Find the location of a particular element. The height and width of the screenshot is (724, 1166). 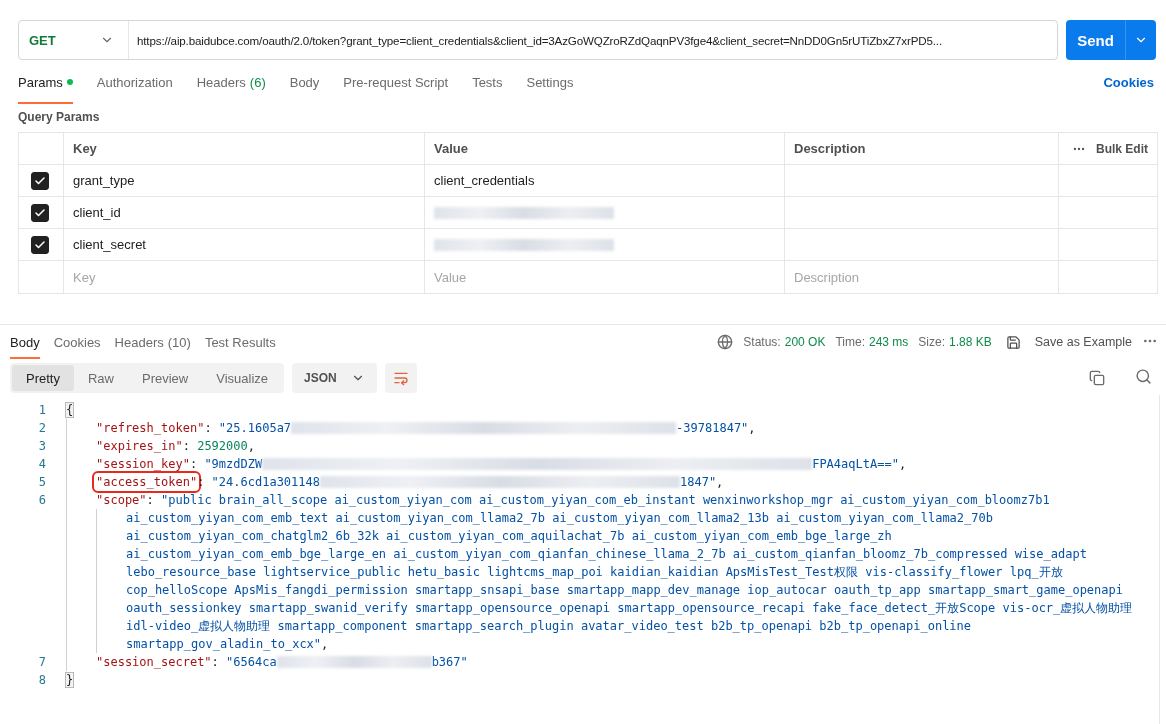

line-number: 2 is located at coordinates (41, 428).